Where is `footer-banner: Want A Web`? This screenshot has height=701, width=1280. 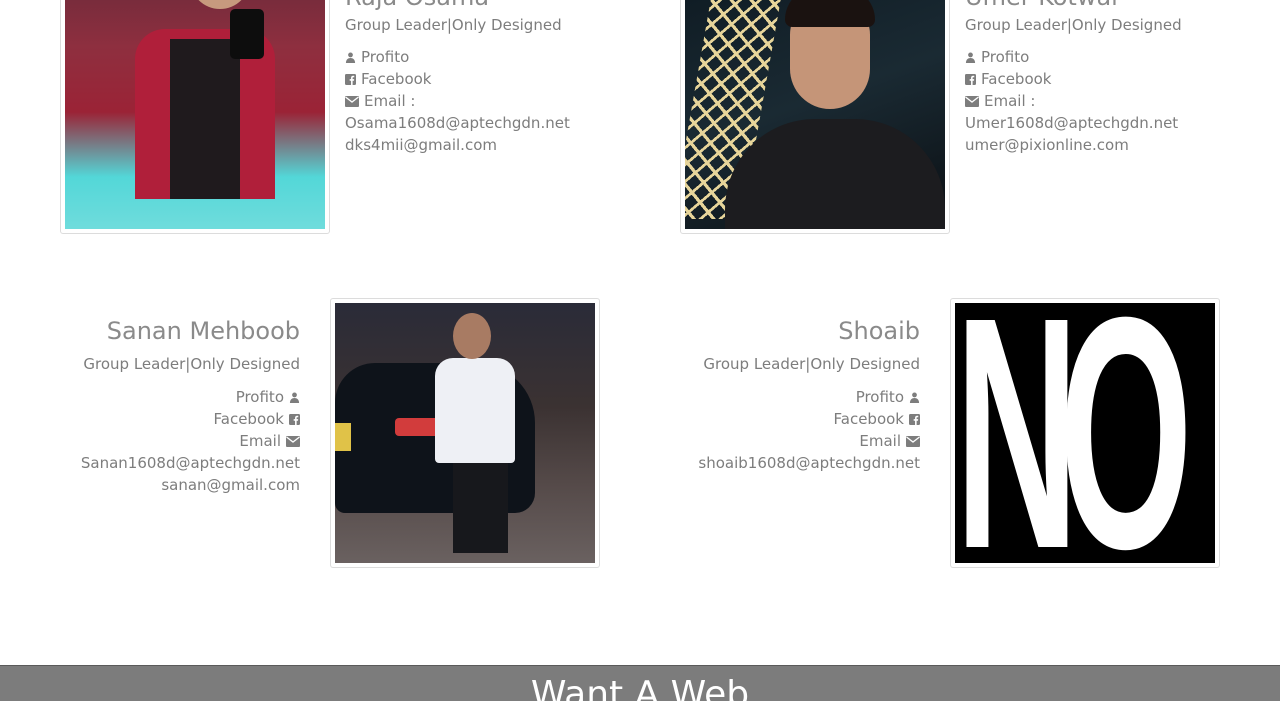
footer-banner: Want A Web is located at coordinates (640, 683).